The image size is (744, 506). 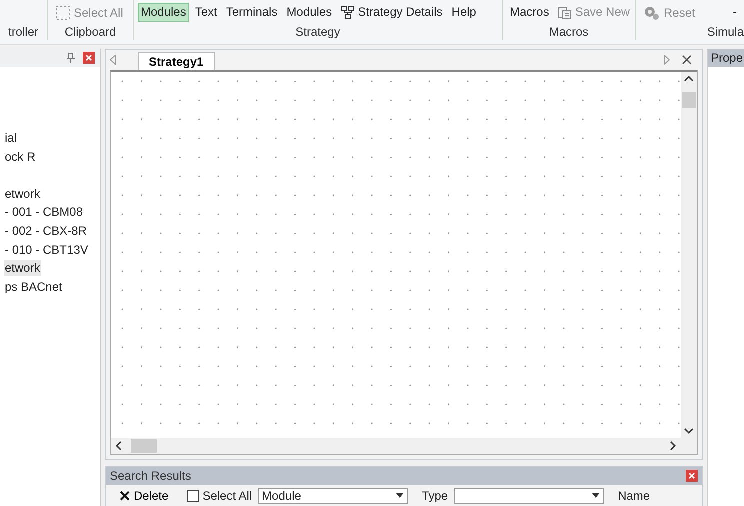 What do you see at coordinates (652, 13) in the screenshot?
I see `gear-icon` at bounding box center [652, 13].